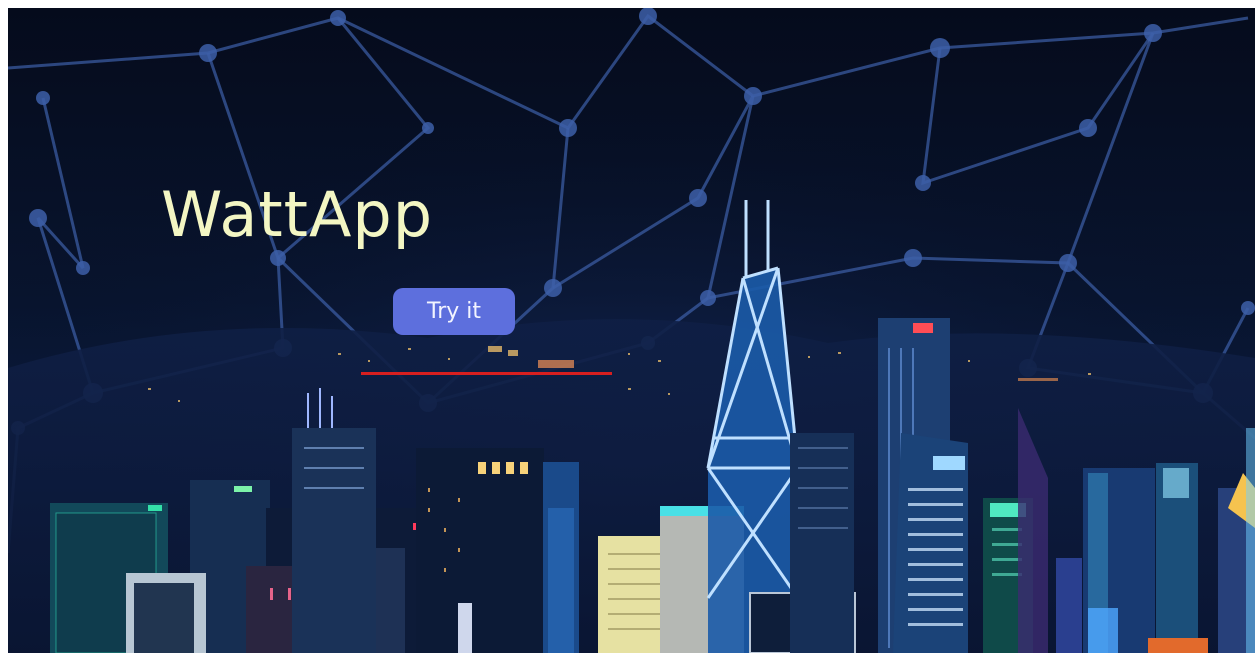 This screenshot has width=1255, height=653. What do you see at coordinates (297, 214) in the screenshot?
I see `app-title: WattApp` at bounding box center [297, 214].